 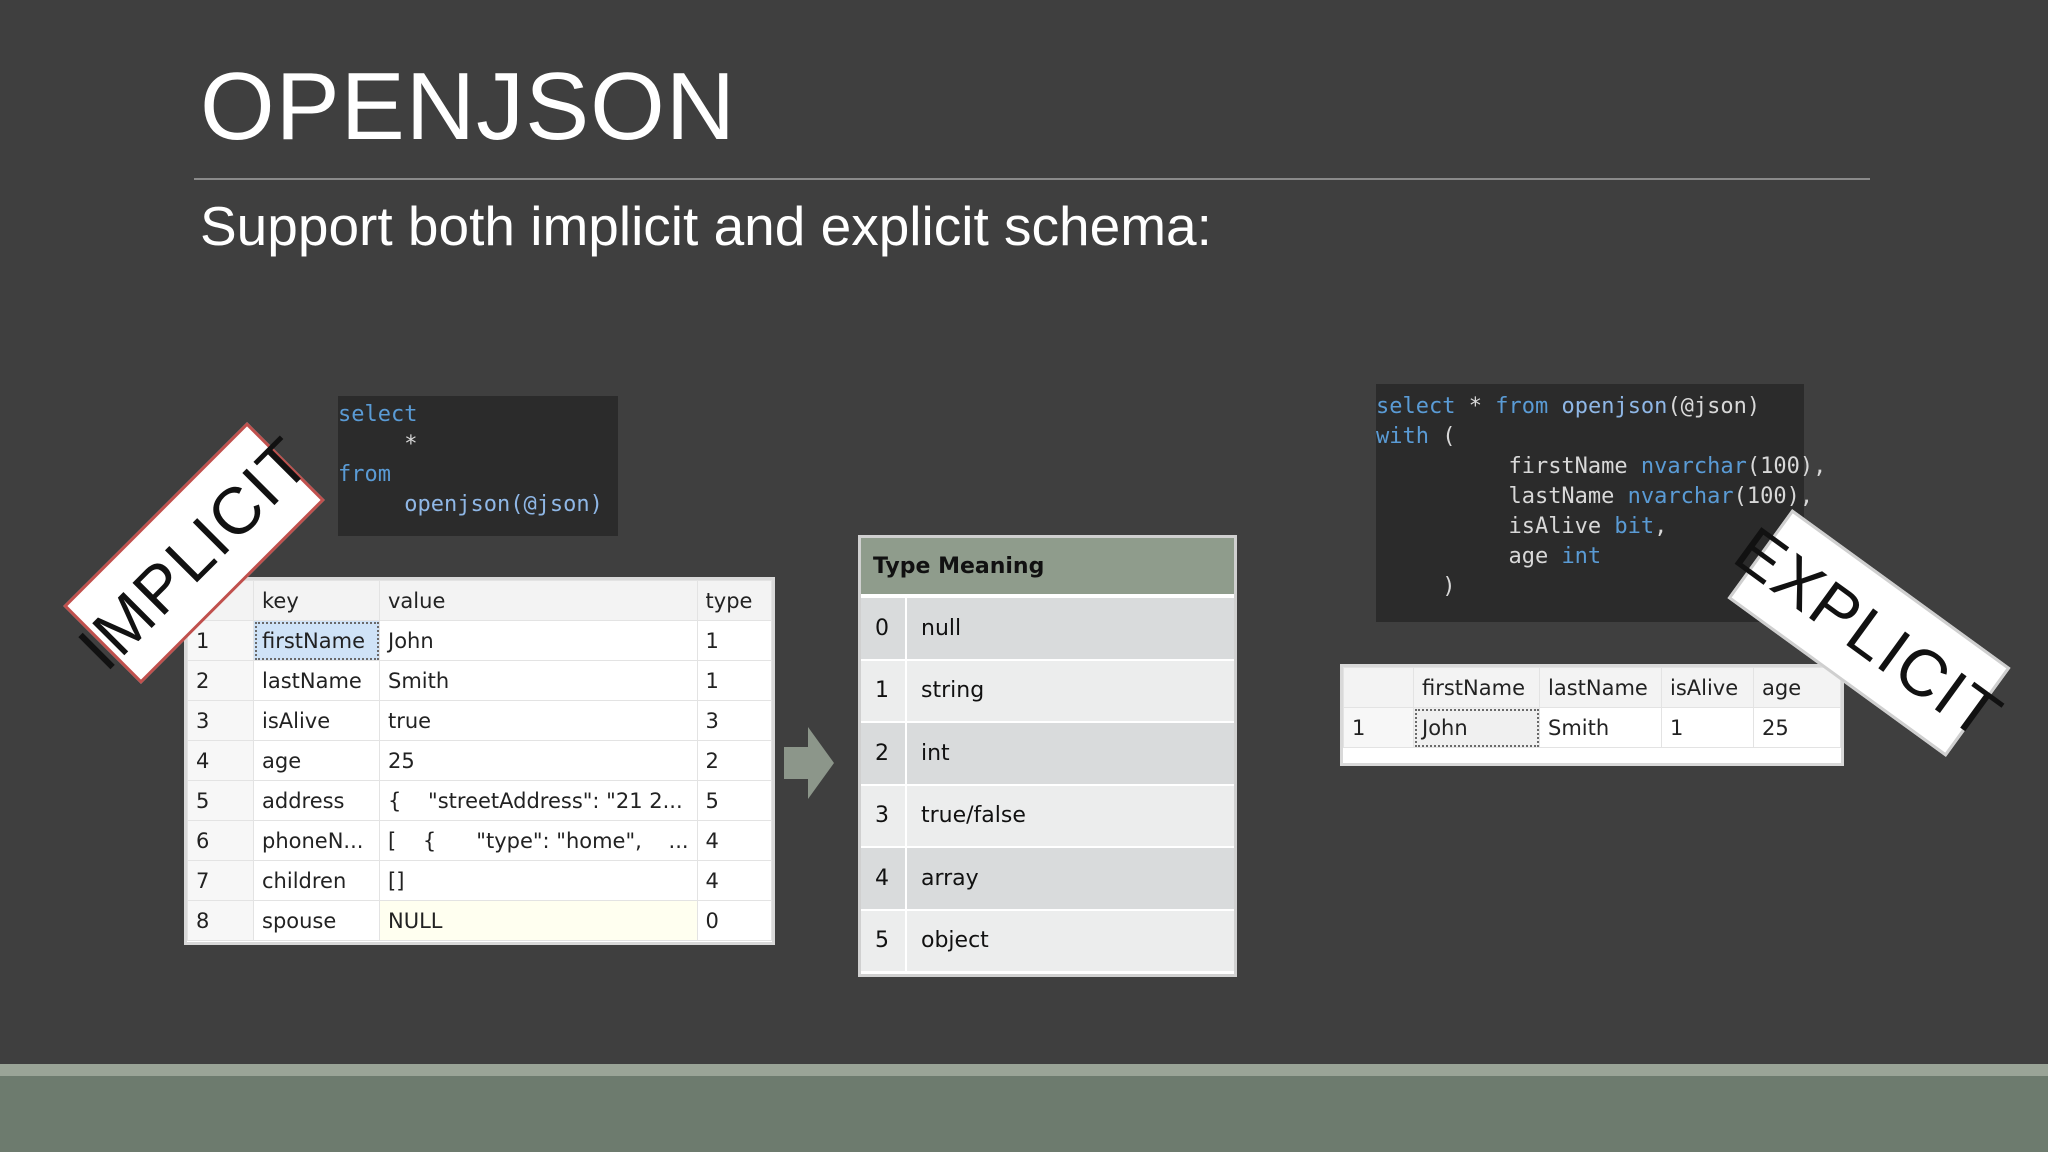 I want to click on type-code: 4, so click(x=884, y=878).